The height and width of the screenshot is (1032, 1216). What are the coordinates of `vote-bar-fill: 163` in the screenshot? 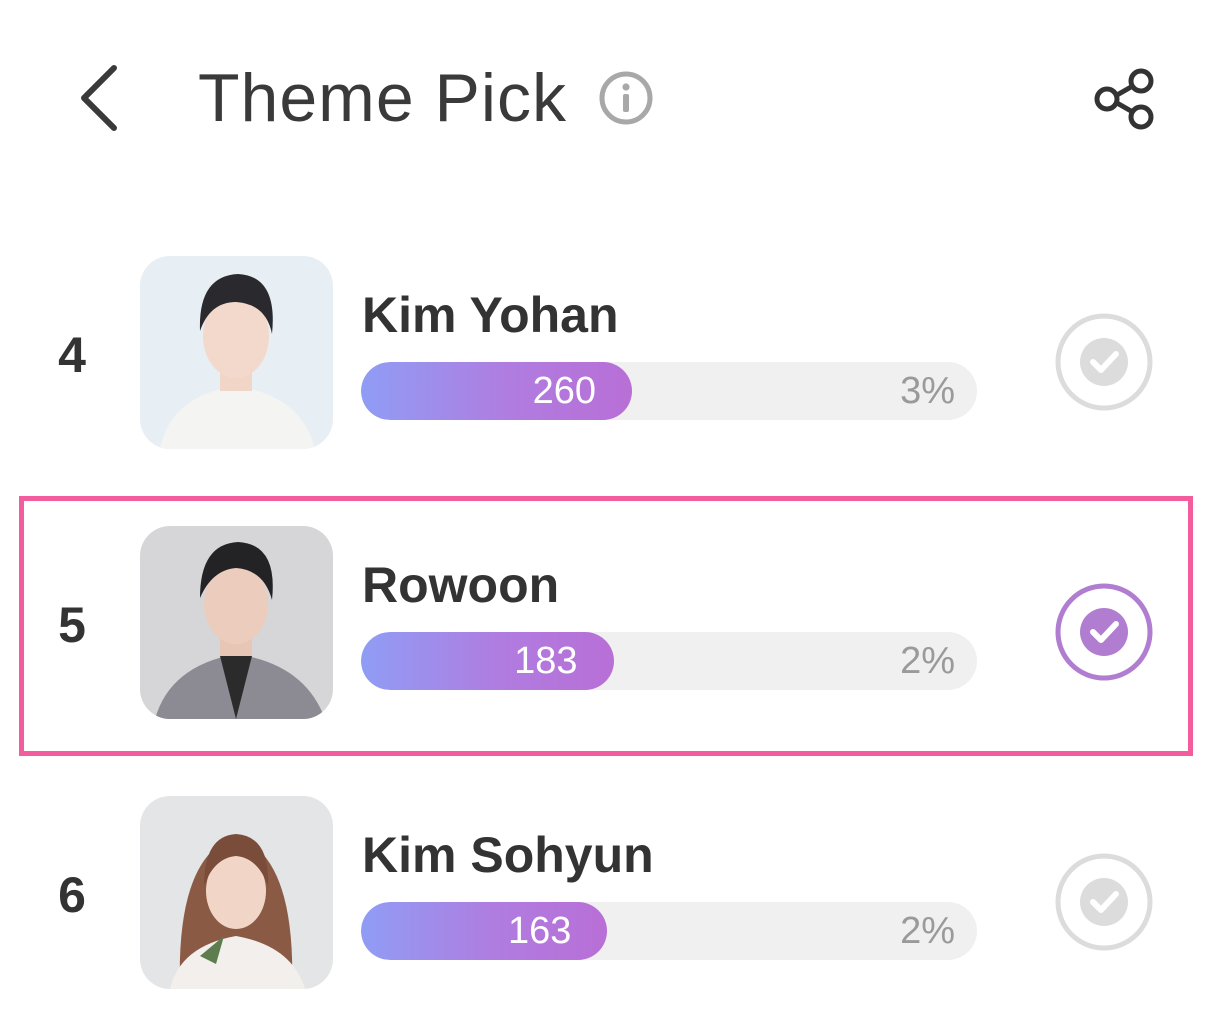 It's located at (484, 931).